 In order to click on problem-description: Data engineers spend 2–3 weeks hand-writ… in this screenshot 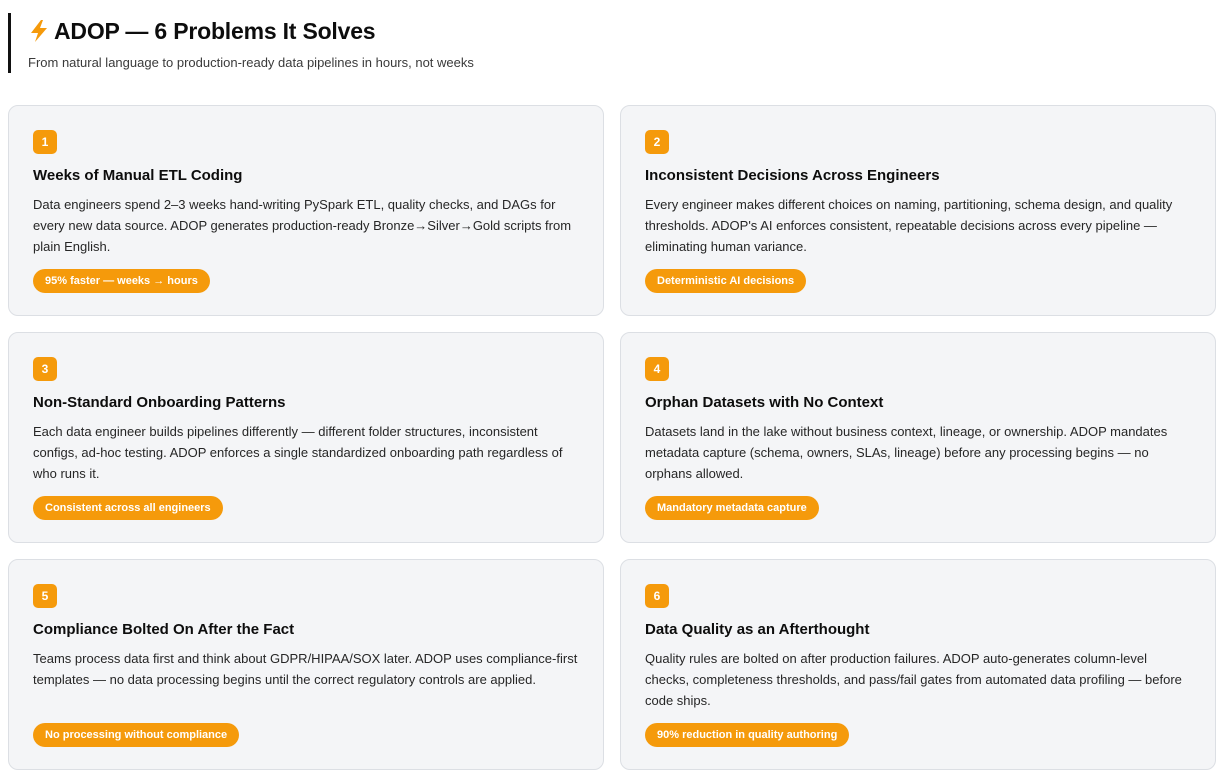, I will do `click(302, 225)`.